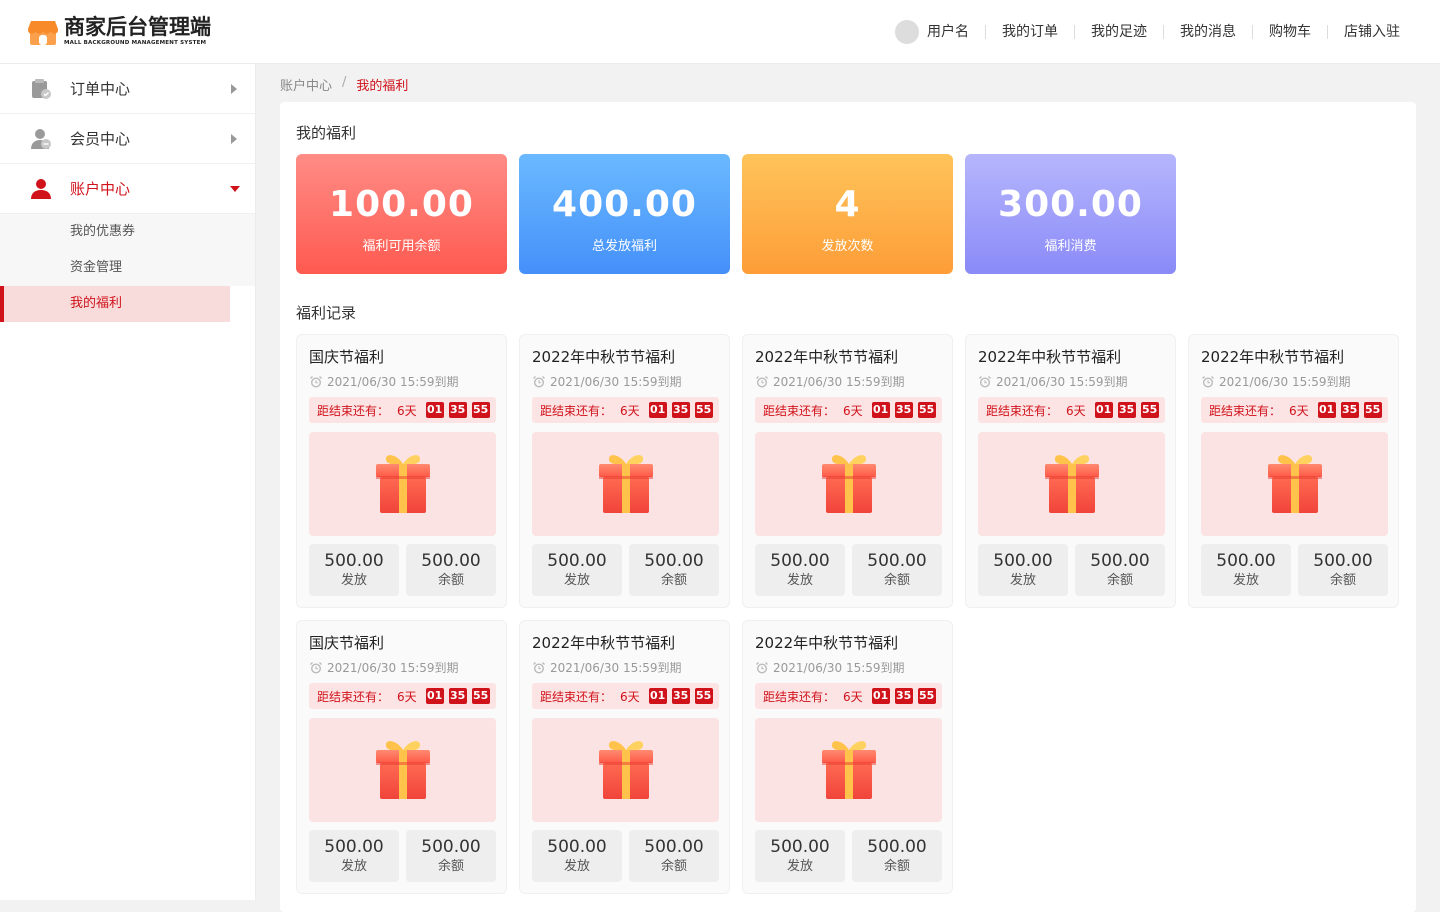  I want to click on stat-welfare-spending: 300.00 福利消费, so click(1070, 214).